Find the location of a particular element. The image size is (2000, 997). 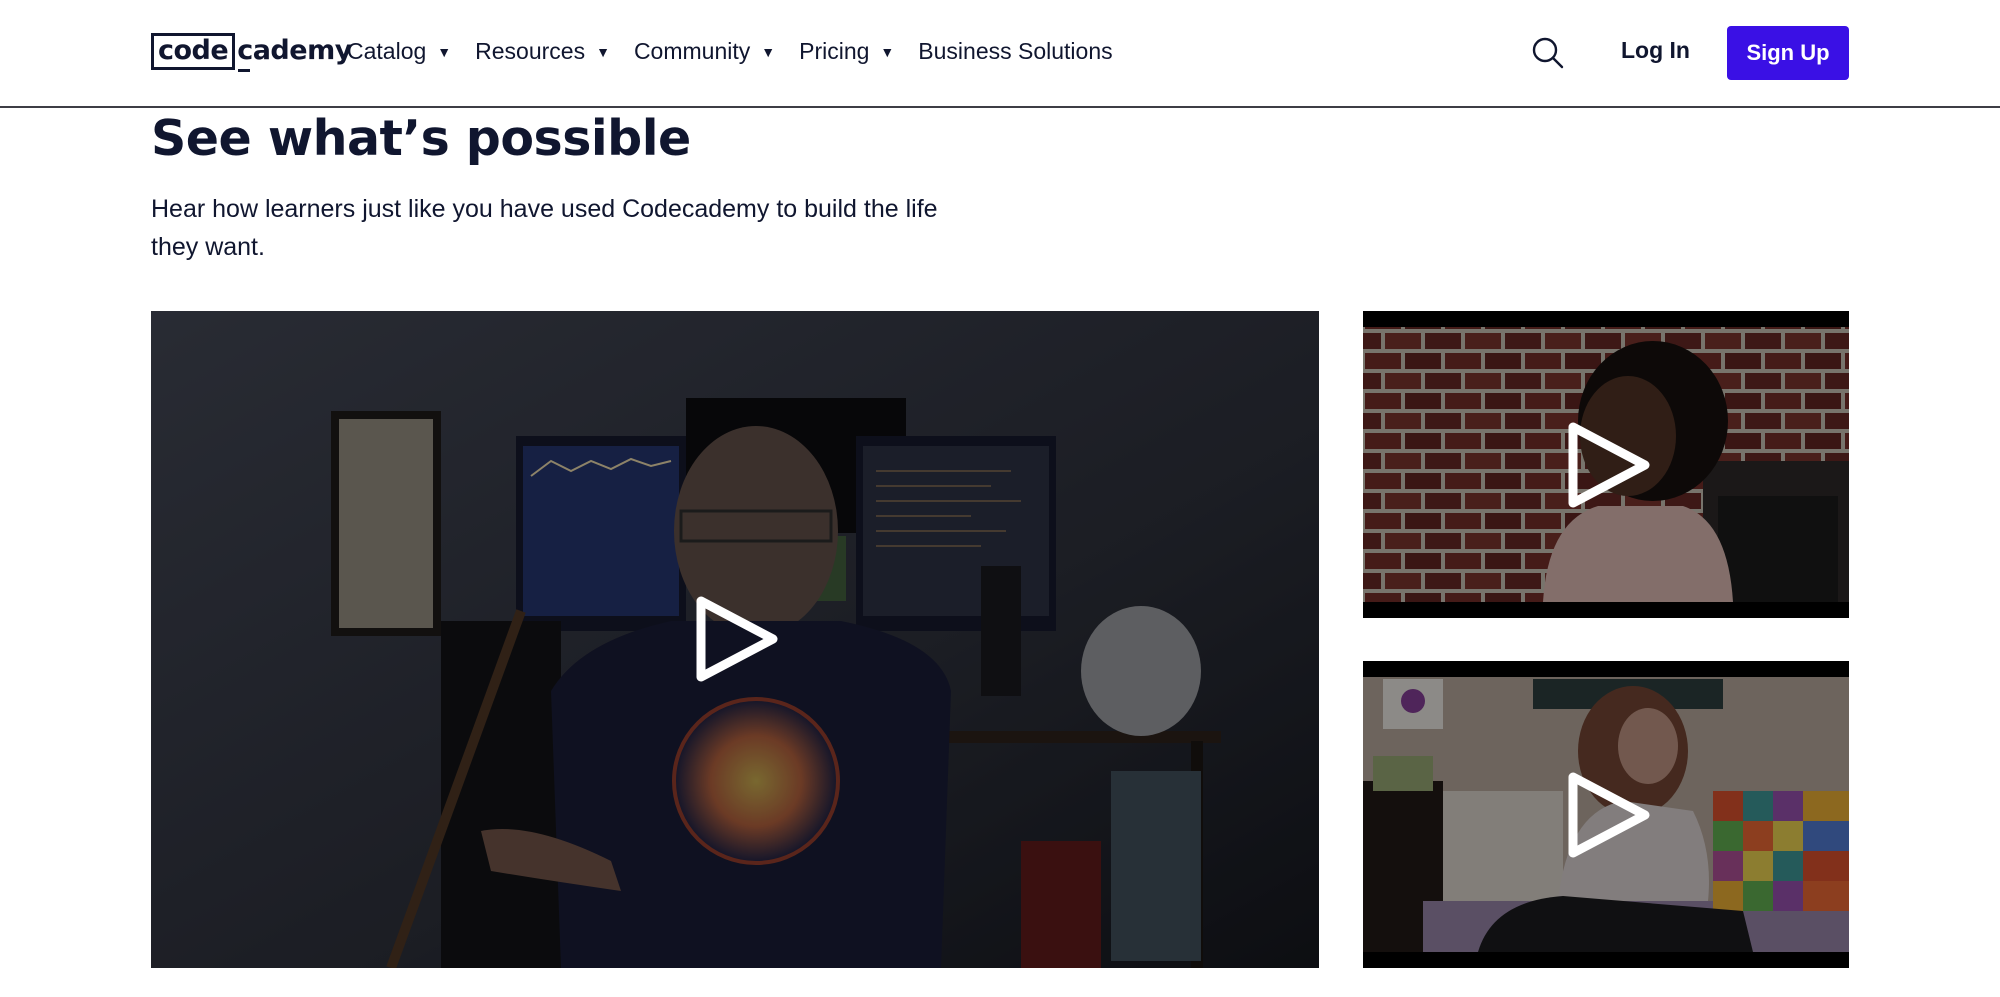

nav-item-community: Community ▼ is located at coordinates (704, 51).